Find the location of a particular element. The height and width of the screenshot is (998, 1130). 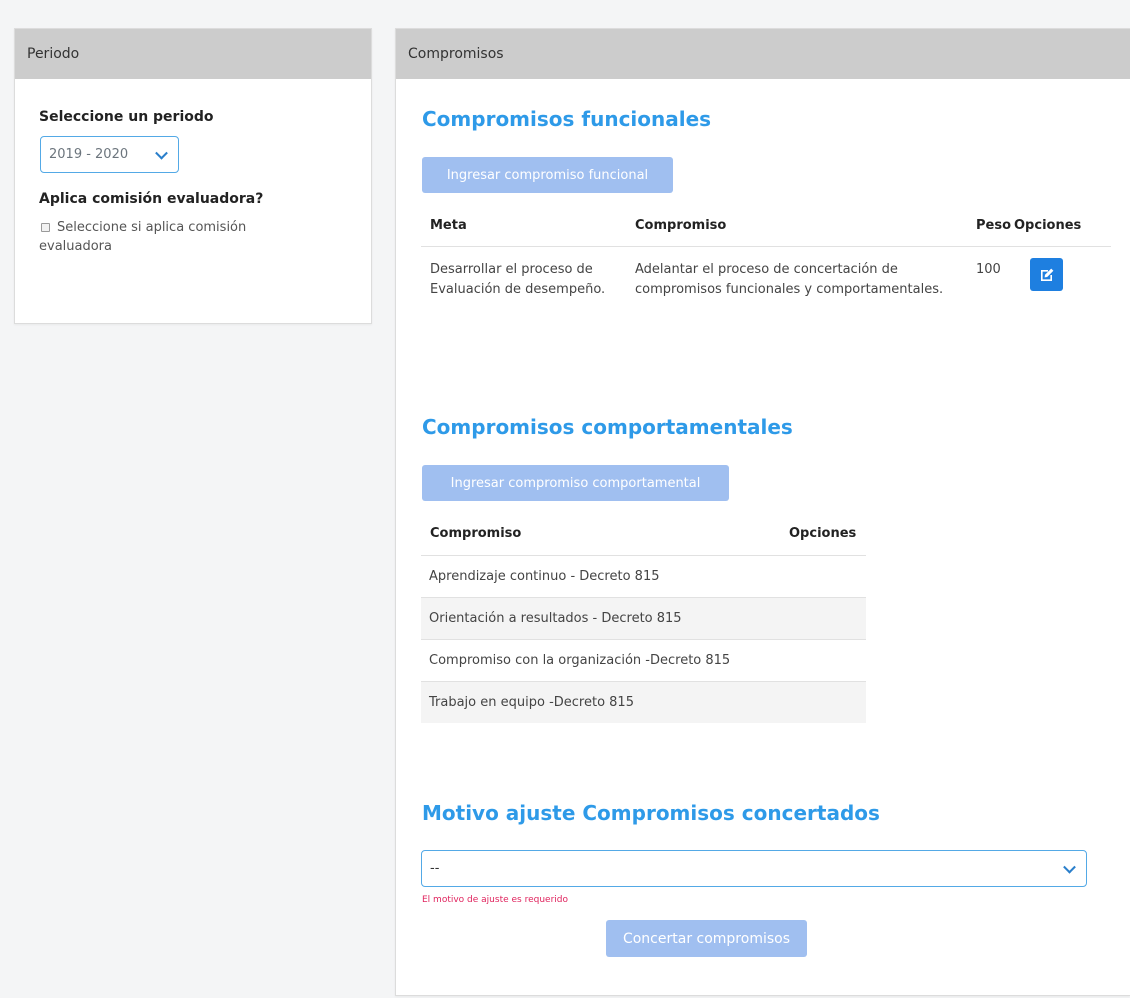

periodo-panel-title: Periodo is located at coordinates (53, 54).